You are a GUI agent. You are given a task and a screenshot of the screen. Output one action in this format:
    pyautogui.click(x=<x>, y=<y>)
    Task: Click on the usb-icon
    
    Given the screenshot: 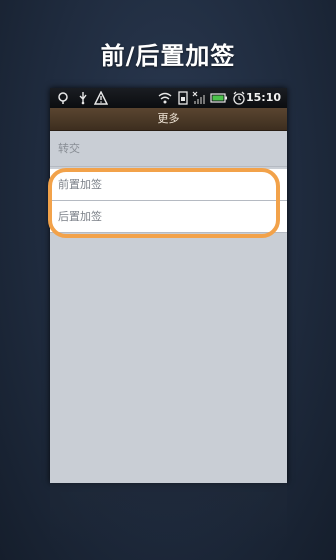 What is the action you would take?
    pyautogui.click(x=83, y=98)
    